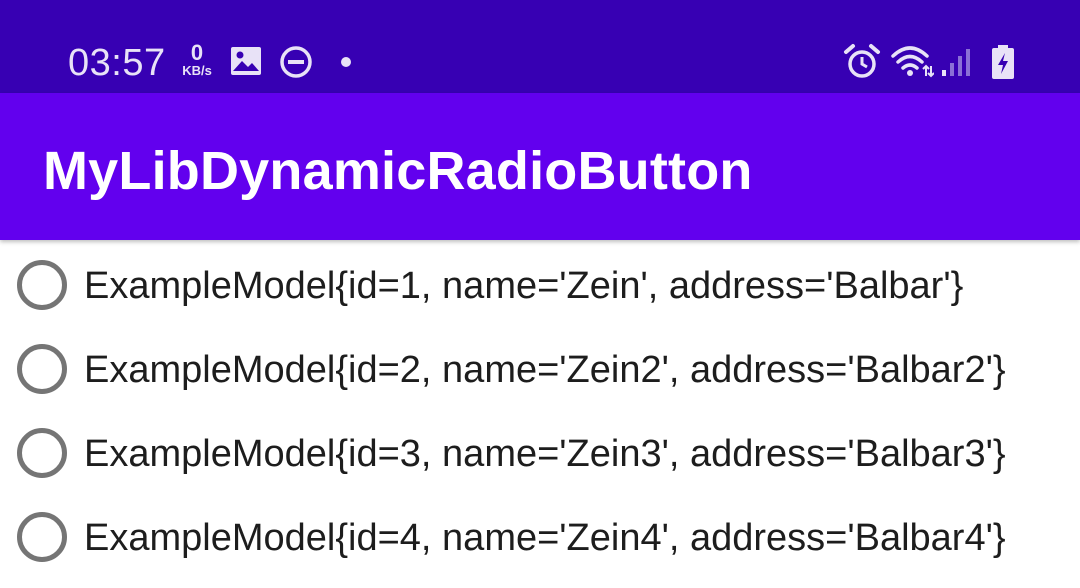 Image resolution: width=1080 pixels, height=588 pixels. What do you see at coordinates (1003, 62) in the screenshot?
I see `battery-charging-icon` at bounding box center [1003, 62].